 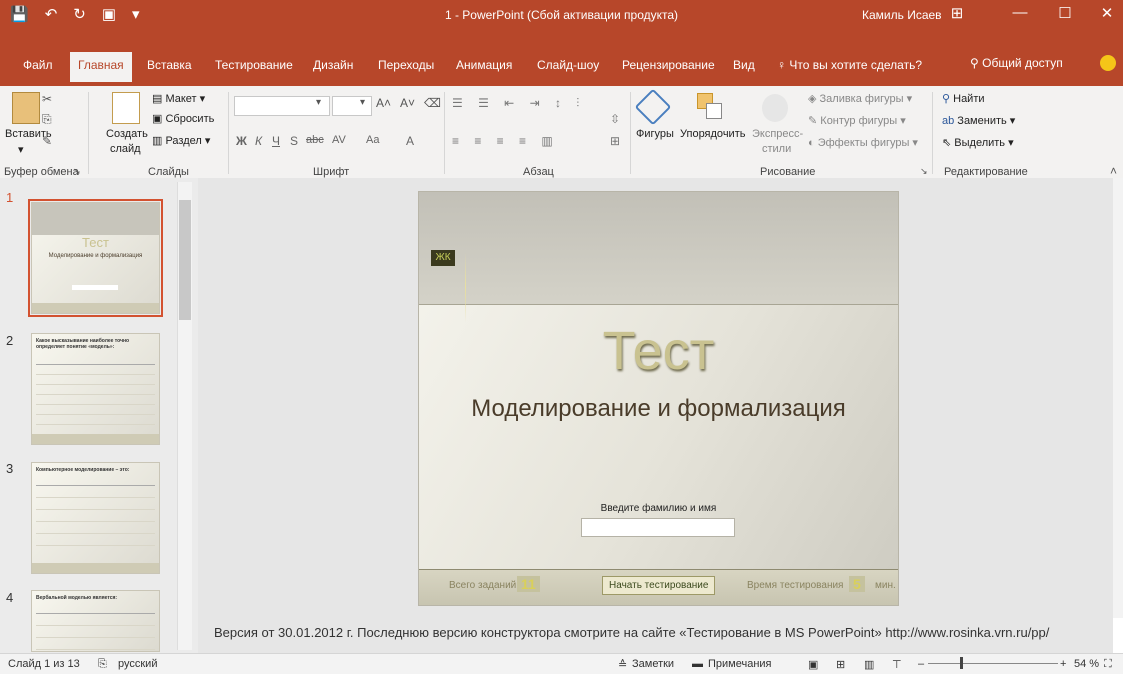 What do you see at coordinates (1016, 63) in the screenshot?
I see `share-button: ⚲ Общий доступ` at bounding box center [1016, 63].